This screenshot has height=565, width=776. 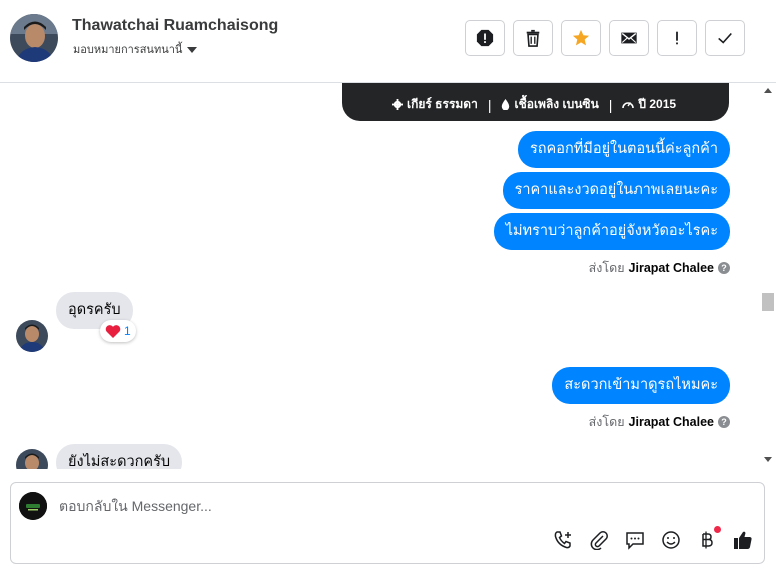 I want to click on mark-spam-button, so click(x=485, y=38).